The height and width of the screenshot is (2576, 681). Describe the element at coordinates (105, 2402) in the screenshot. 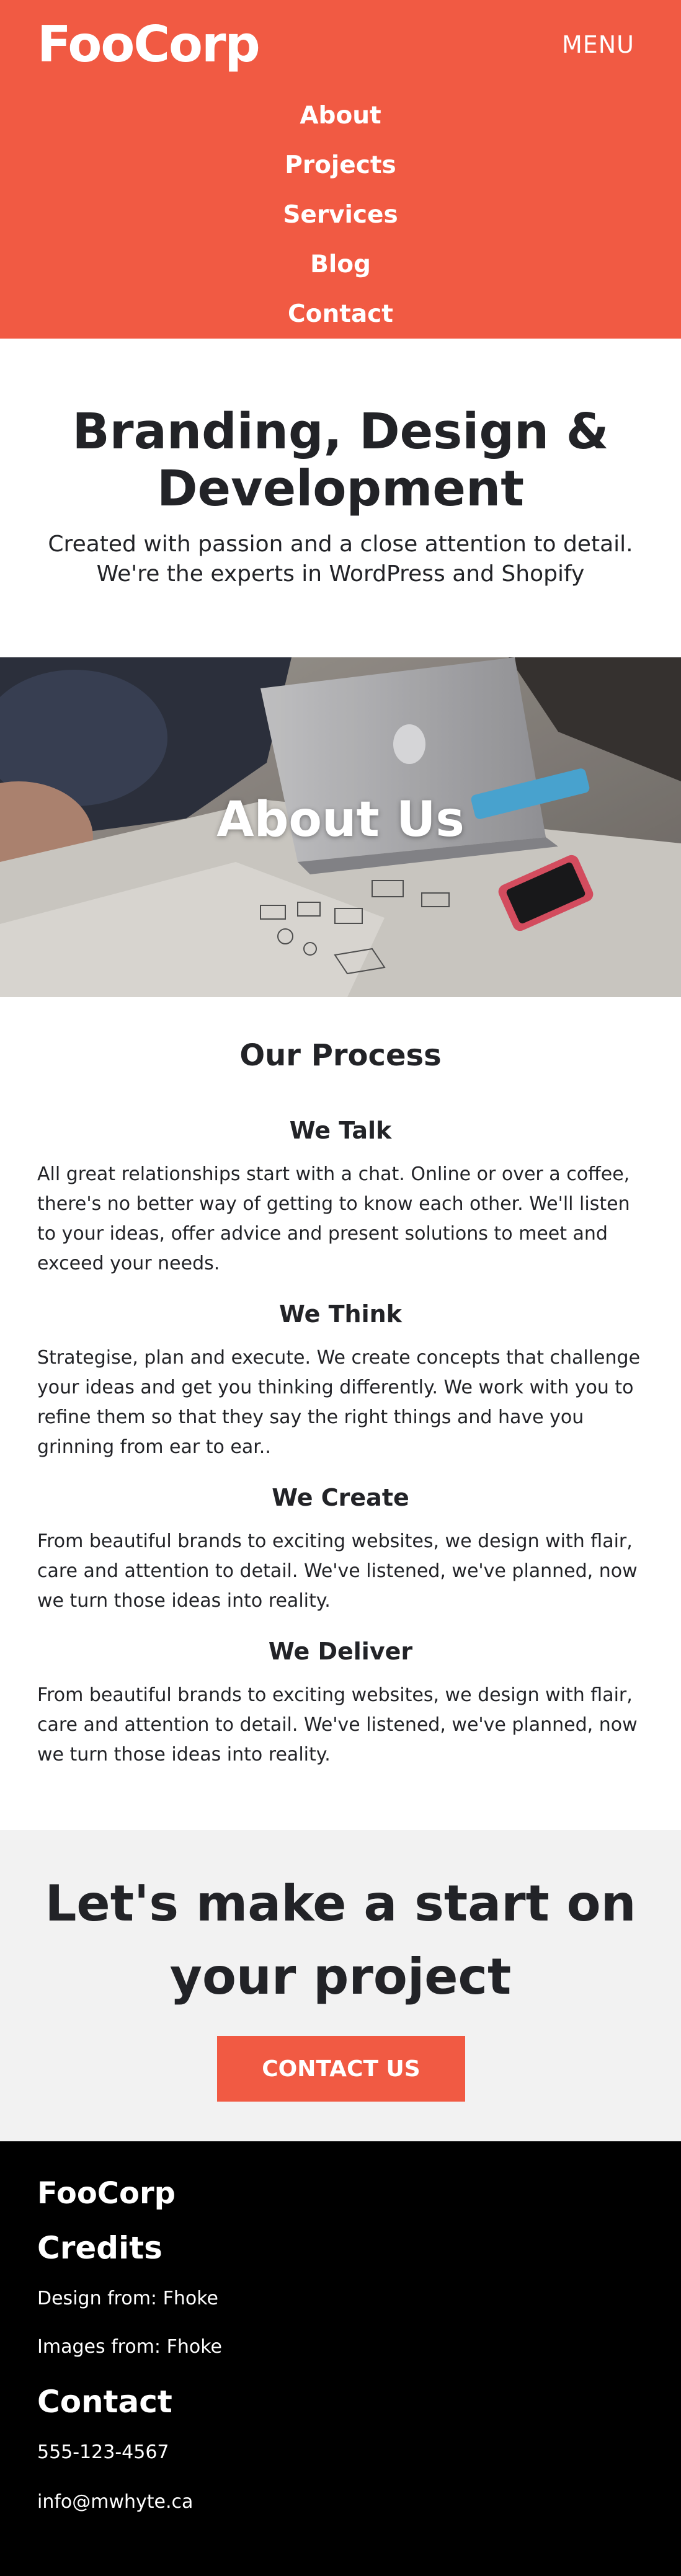

I see `contact-heading: Contact` at that location.